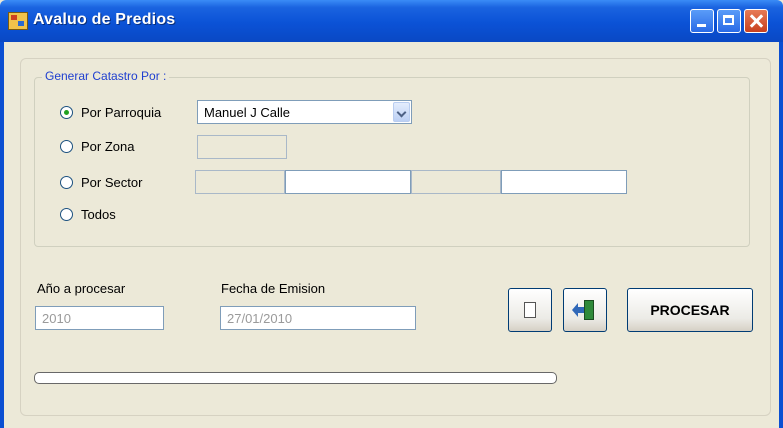  I want to click on paste-icon, so click(528, 309).